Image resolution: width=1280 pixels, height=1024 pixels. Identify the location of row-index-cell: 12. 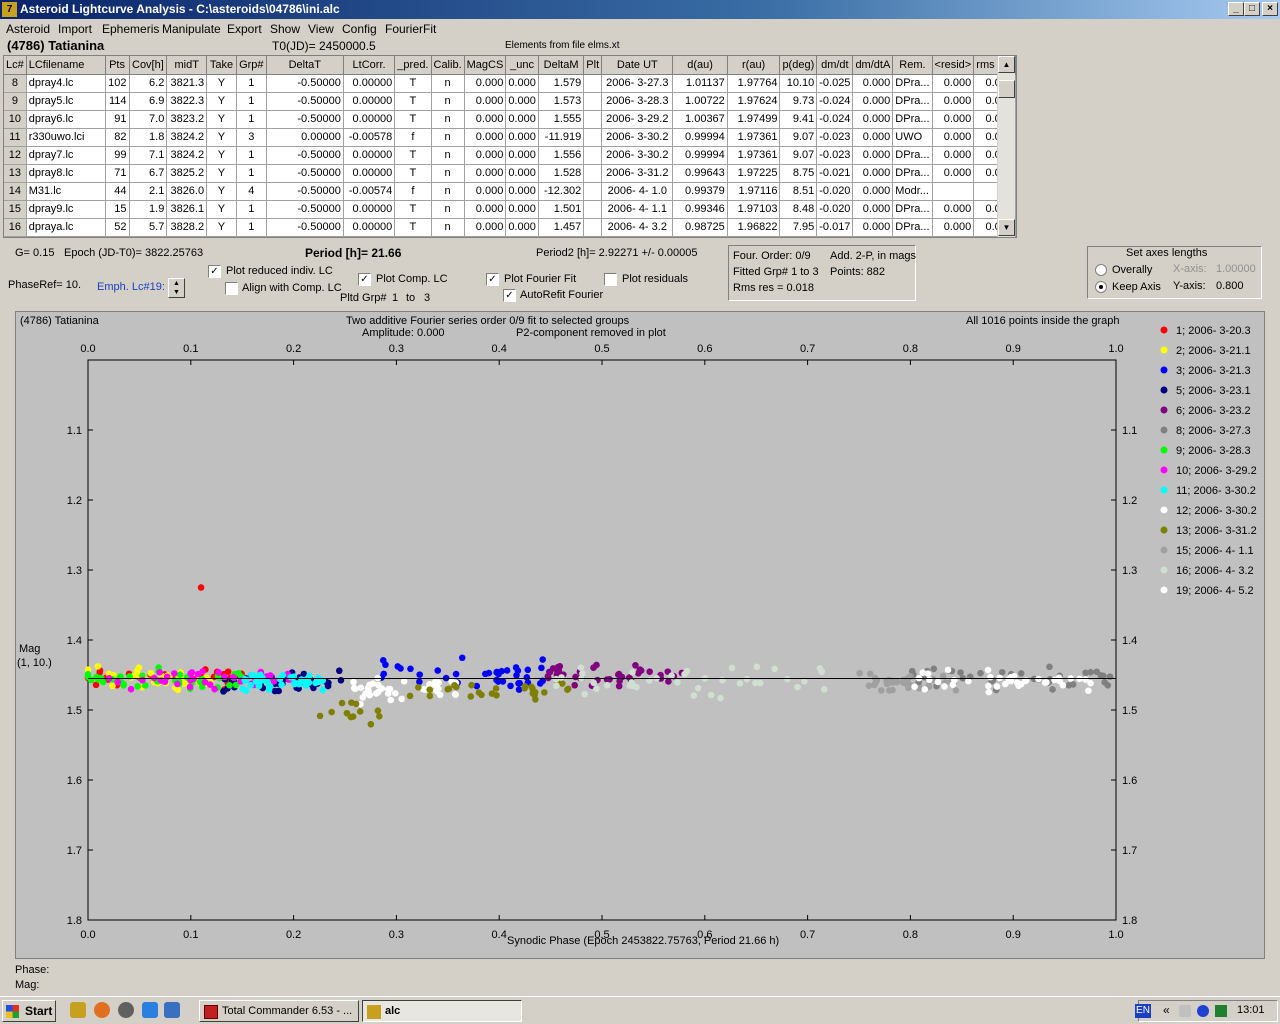
(15, 155).